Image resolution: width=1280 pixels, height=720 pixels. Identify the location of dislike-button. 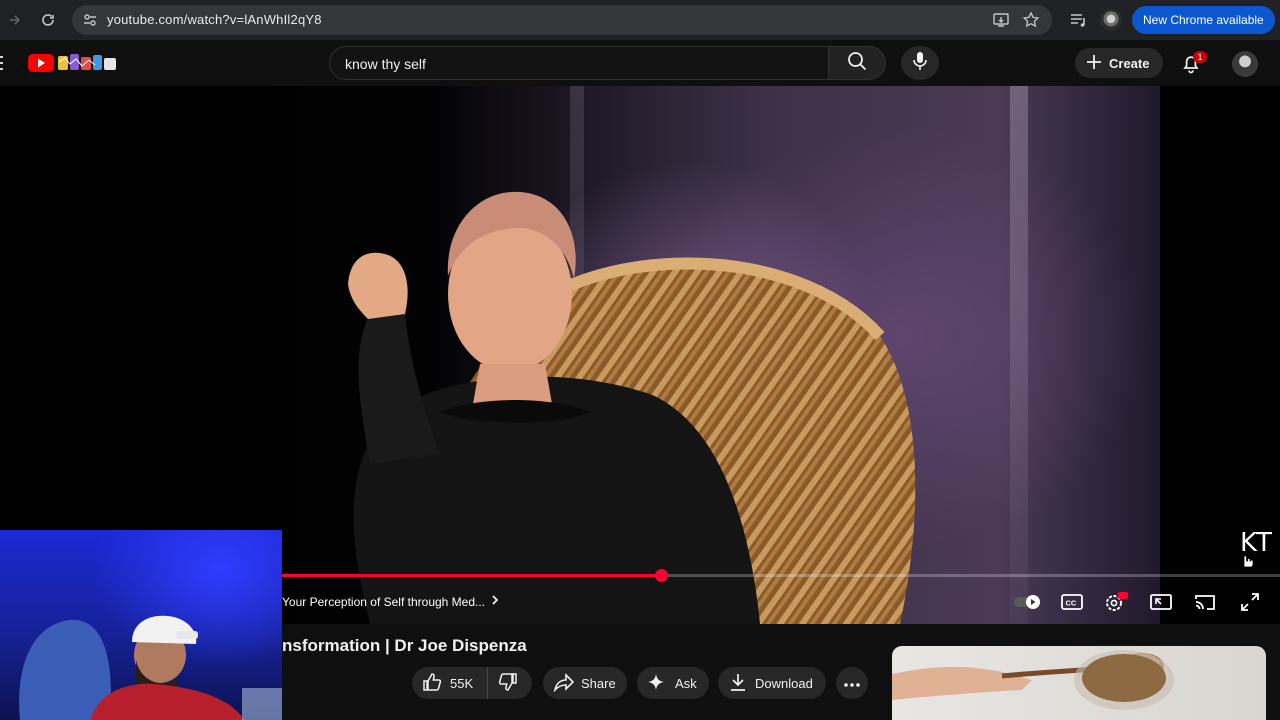
(503, 683).